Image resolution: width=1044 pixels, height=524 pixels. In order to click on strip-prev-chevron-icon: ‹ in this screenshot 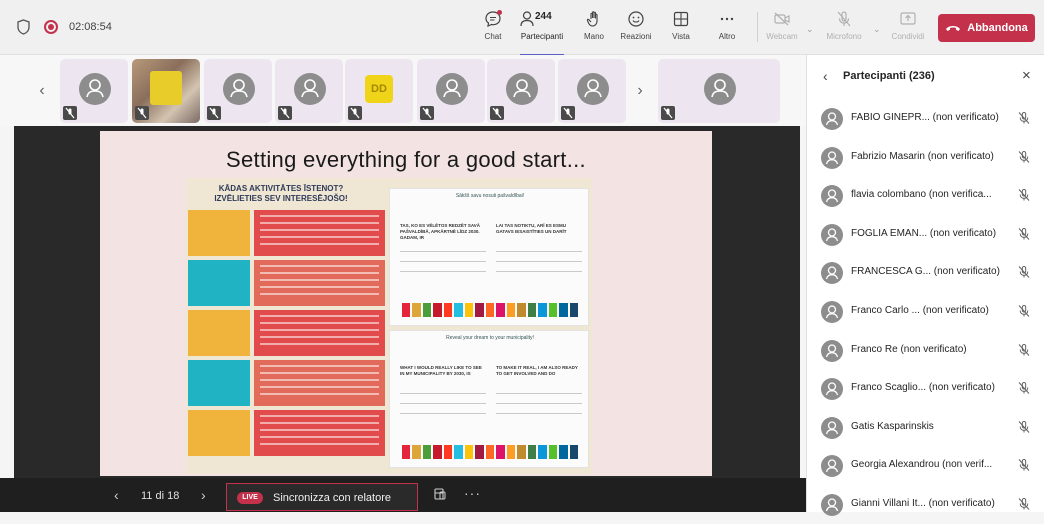, I will do `click(42, 90)`.